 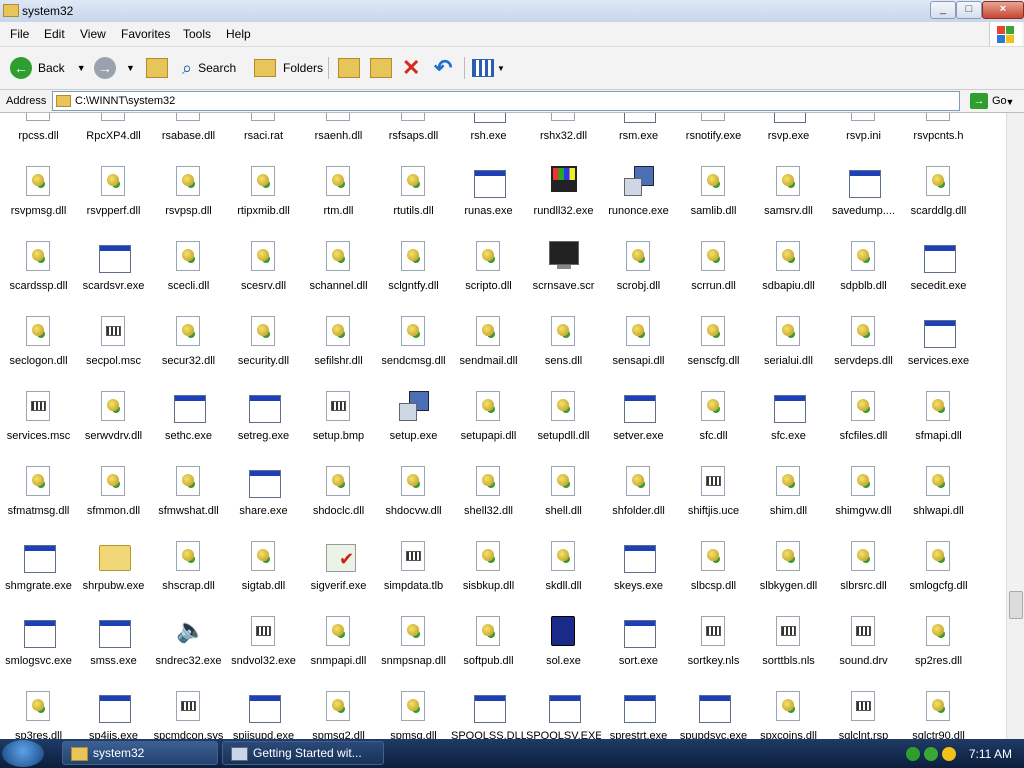 What do you see at coordinates (413, 651) in the screenshot?
I see `file-item: snmpsnap.dll` at bounding box center [413, 651].